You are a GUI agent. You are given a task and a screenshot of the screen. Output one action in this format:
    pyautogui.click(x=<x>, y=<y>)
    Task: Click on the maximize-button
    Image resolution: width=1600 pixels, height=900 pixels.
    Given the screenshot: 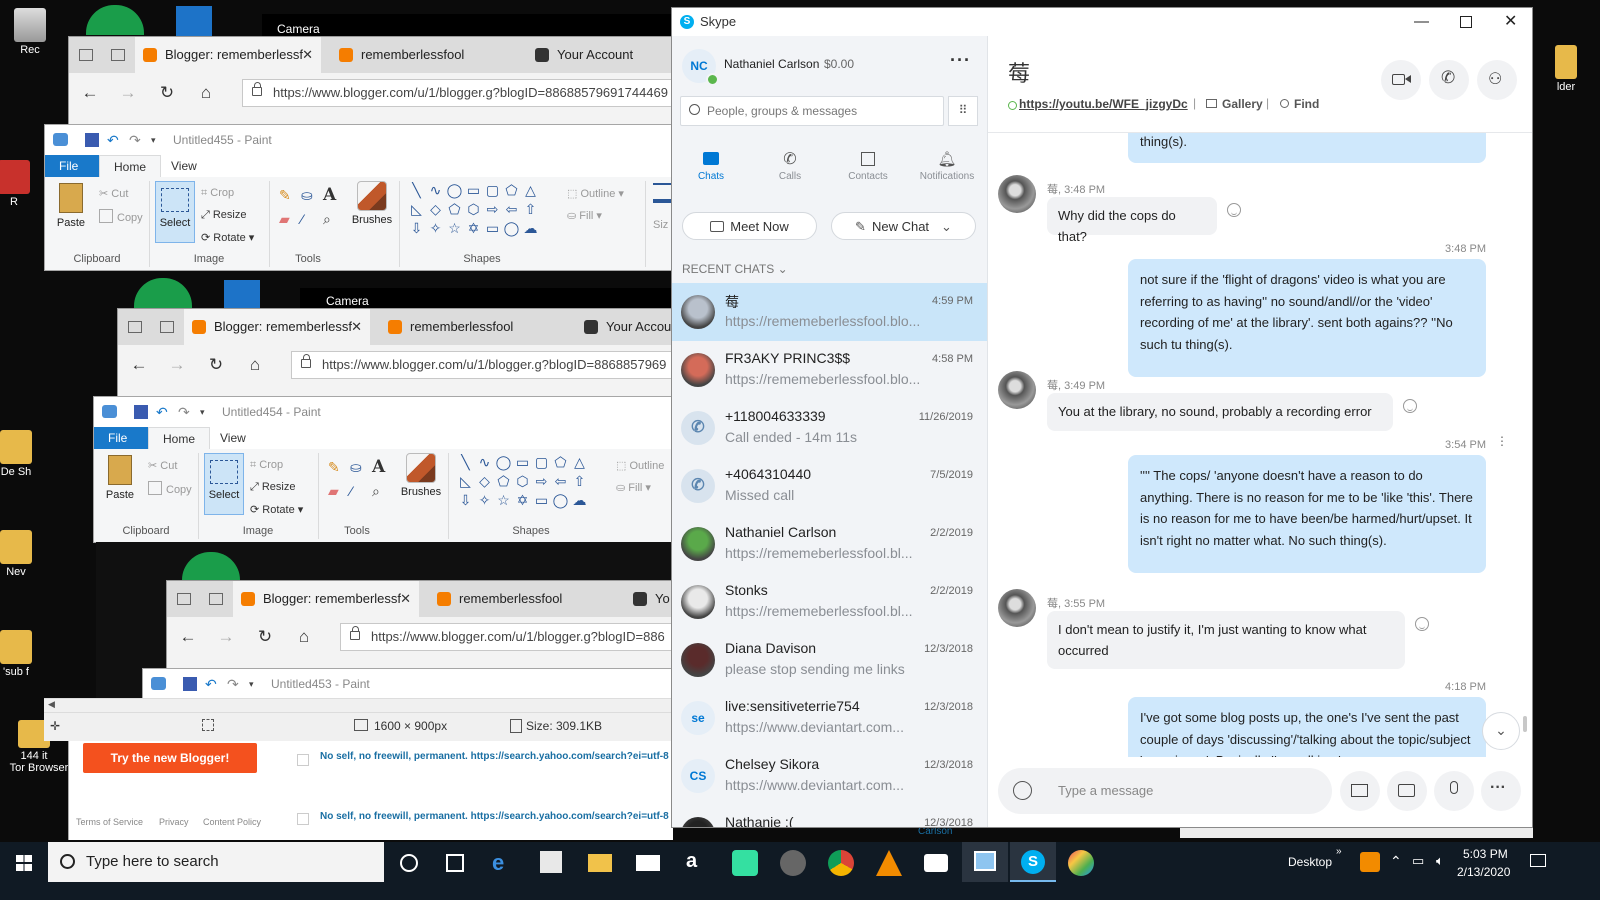 What is the action you would take?
    pyautogui.click(x=1466, y=22)
    